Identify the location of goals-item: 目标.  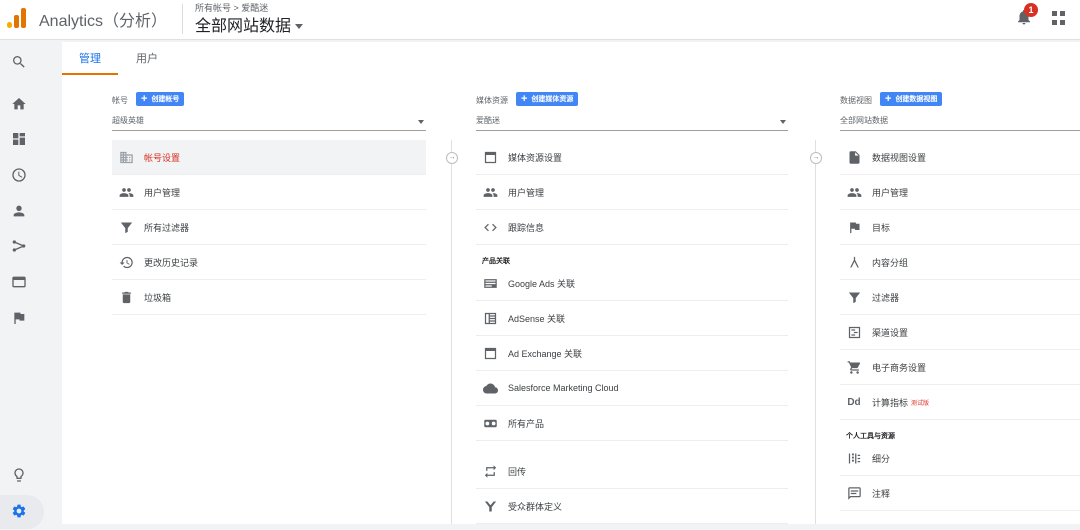
(960, 227).